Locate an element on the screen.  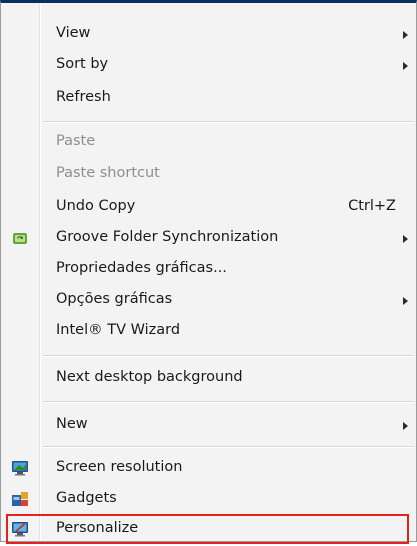
menu-item-label: Screen resolution is located at coordinates (119, 467).